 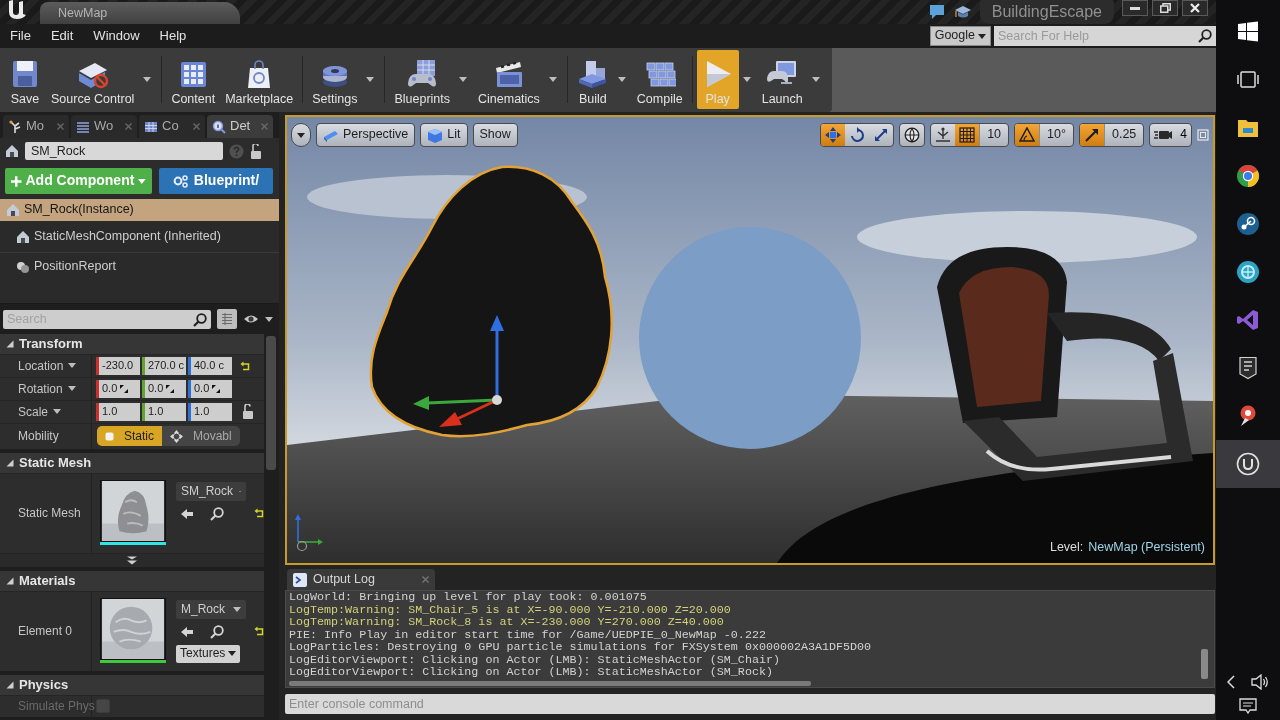 What do you see at coordinates (1248, 272) in the screenshot?
I see `crosshair-disc-icon` at bounding box center [1248, 272].